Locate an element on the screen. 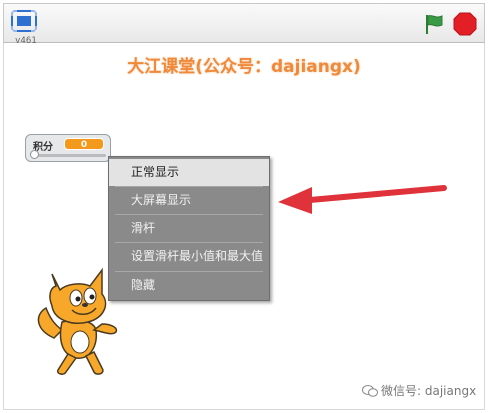  context-menu: 正常显示 大屏幕显示 滑杆 设置滑杆最小值和最大值 隐藏 is located at coordinates (189, 228).